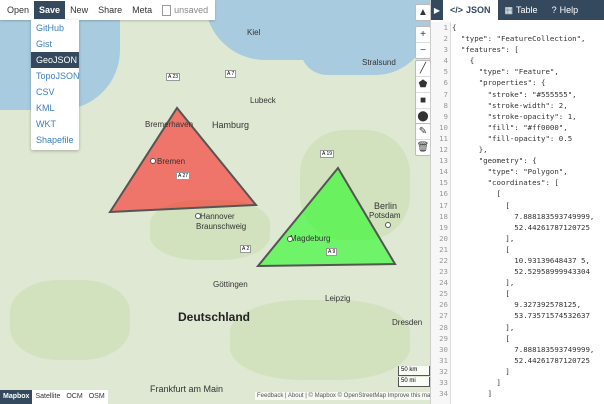 Image resolution: width=604 pixels, height=404 pixels. Describe the element at coordinates (517, 371) in the screenshot. I see `code-line: 32 ]` at that location.